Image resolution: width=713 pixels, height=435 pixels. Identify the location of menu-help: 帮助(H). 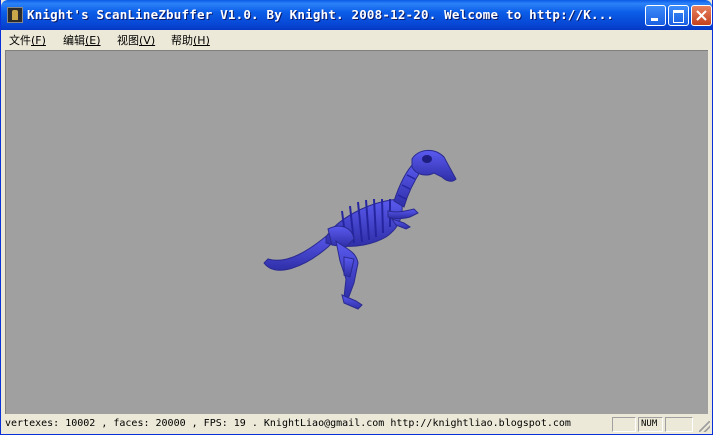
(190, 40).